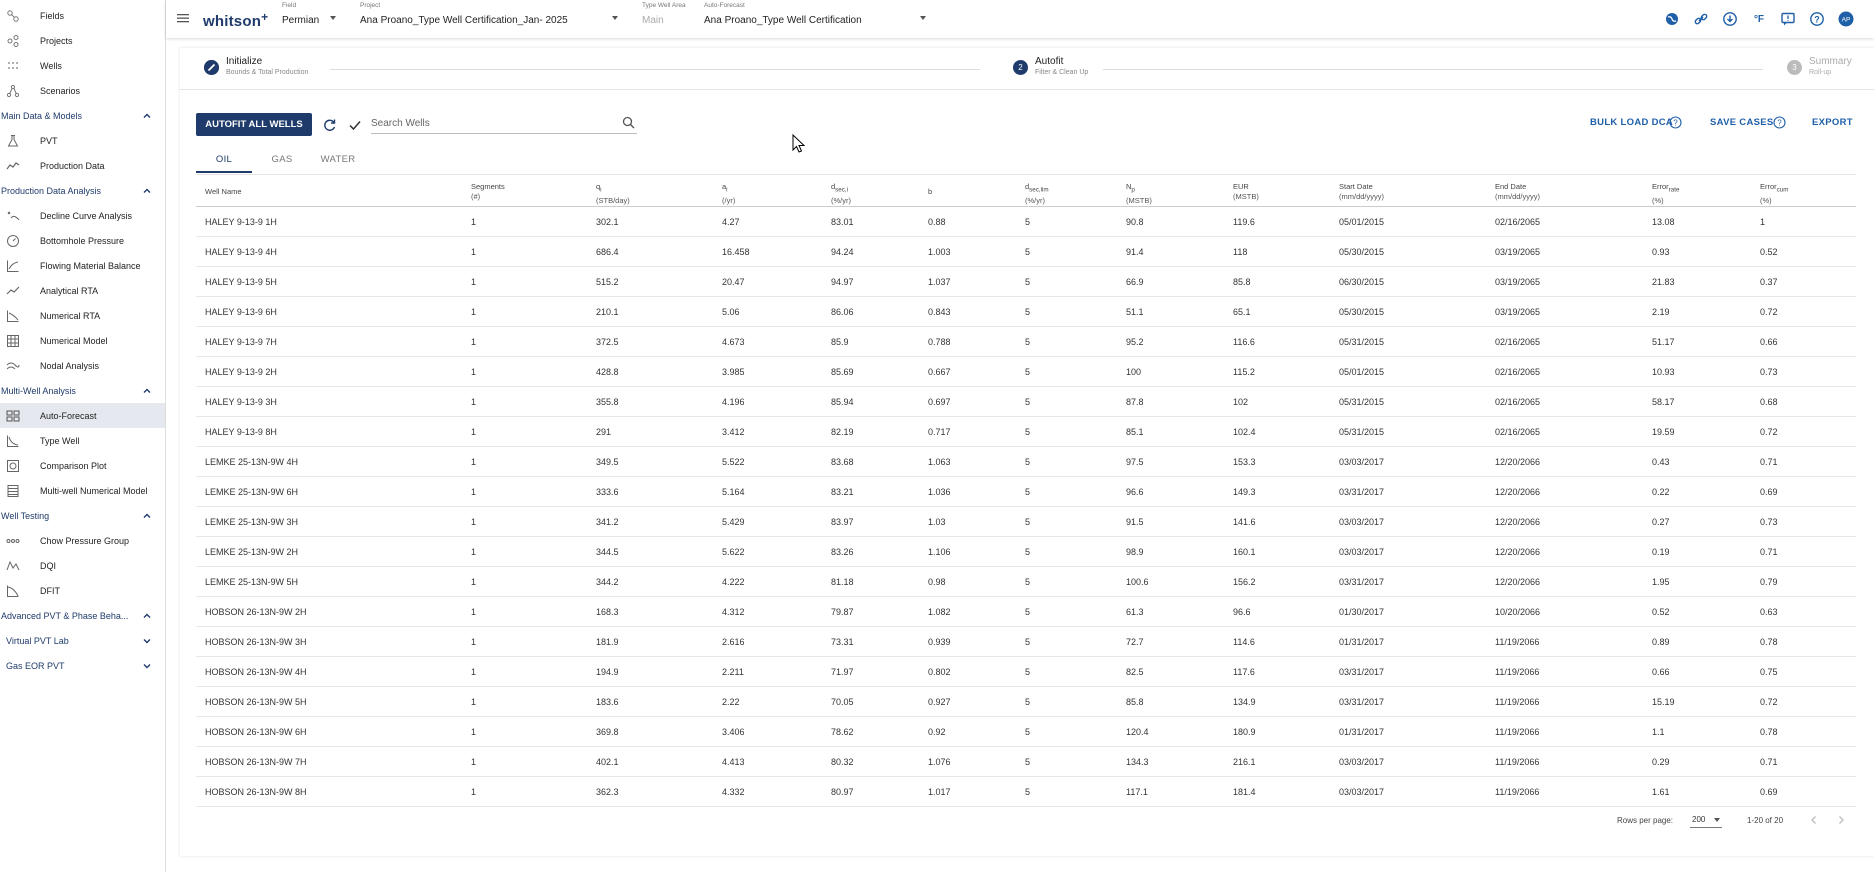 Image resolution: width=1874 pixels, height=872 pixels. What do you see at coordinates (1846, 19) in the screenshot?
I see `avatar-icon: AP` at bounding box center [1846, 19].